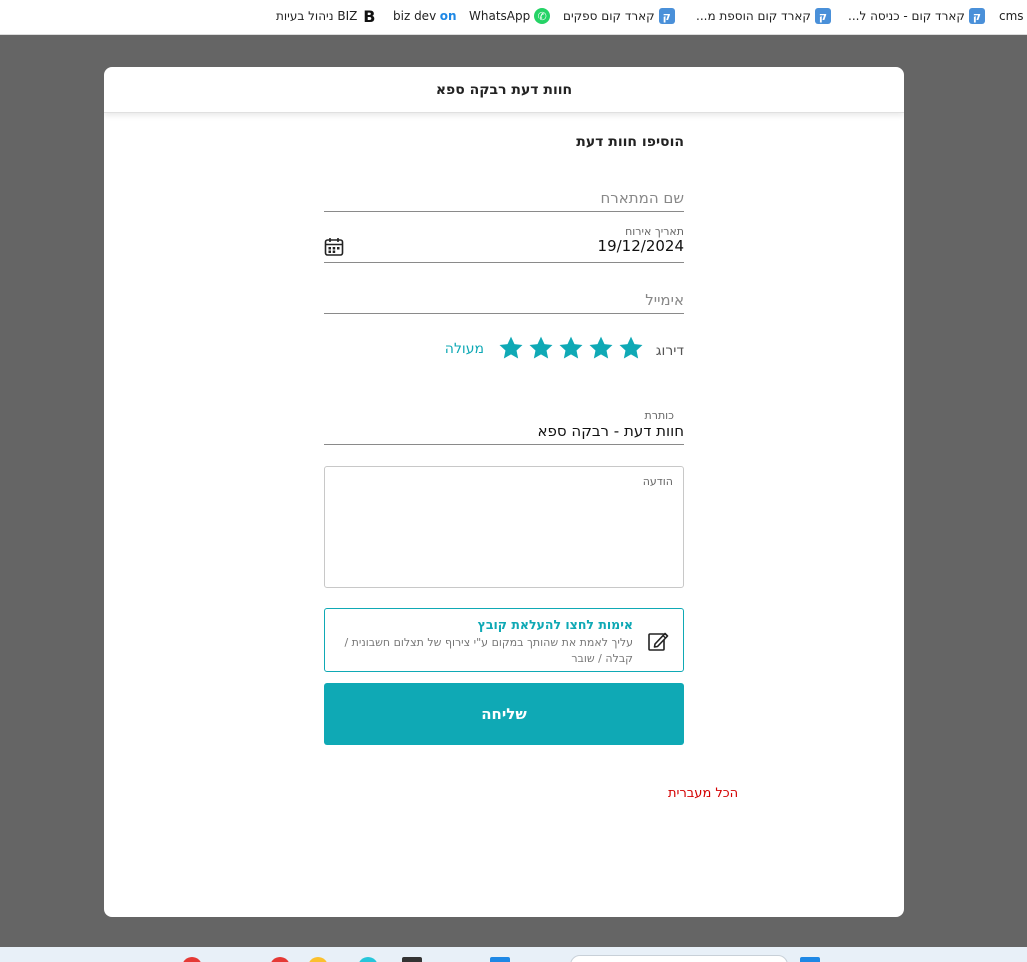  Describe the element at coordinates (415, 16) in the screenshot. I see `bookmark-label: biz dev` at that location.